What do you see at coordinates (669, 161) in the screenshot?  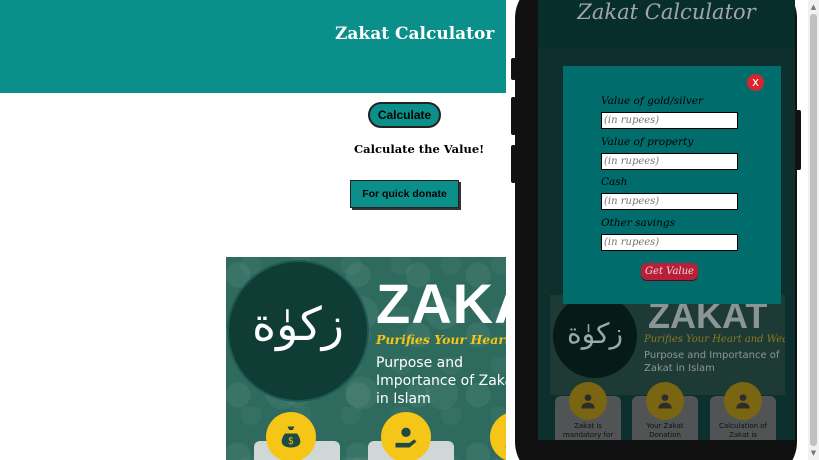 I see `property-input` at bounding box center [669, 161].